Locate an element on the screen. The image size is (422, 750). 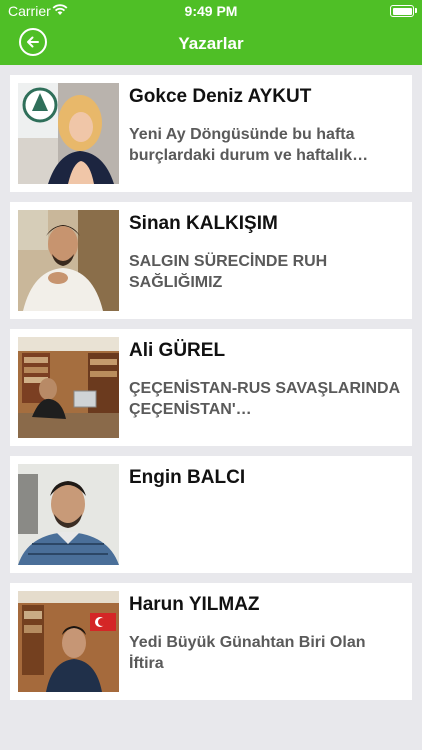
status-time: 9:49 PM is located at coordinates (211, 11).